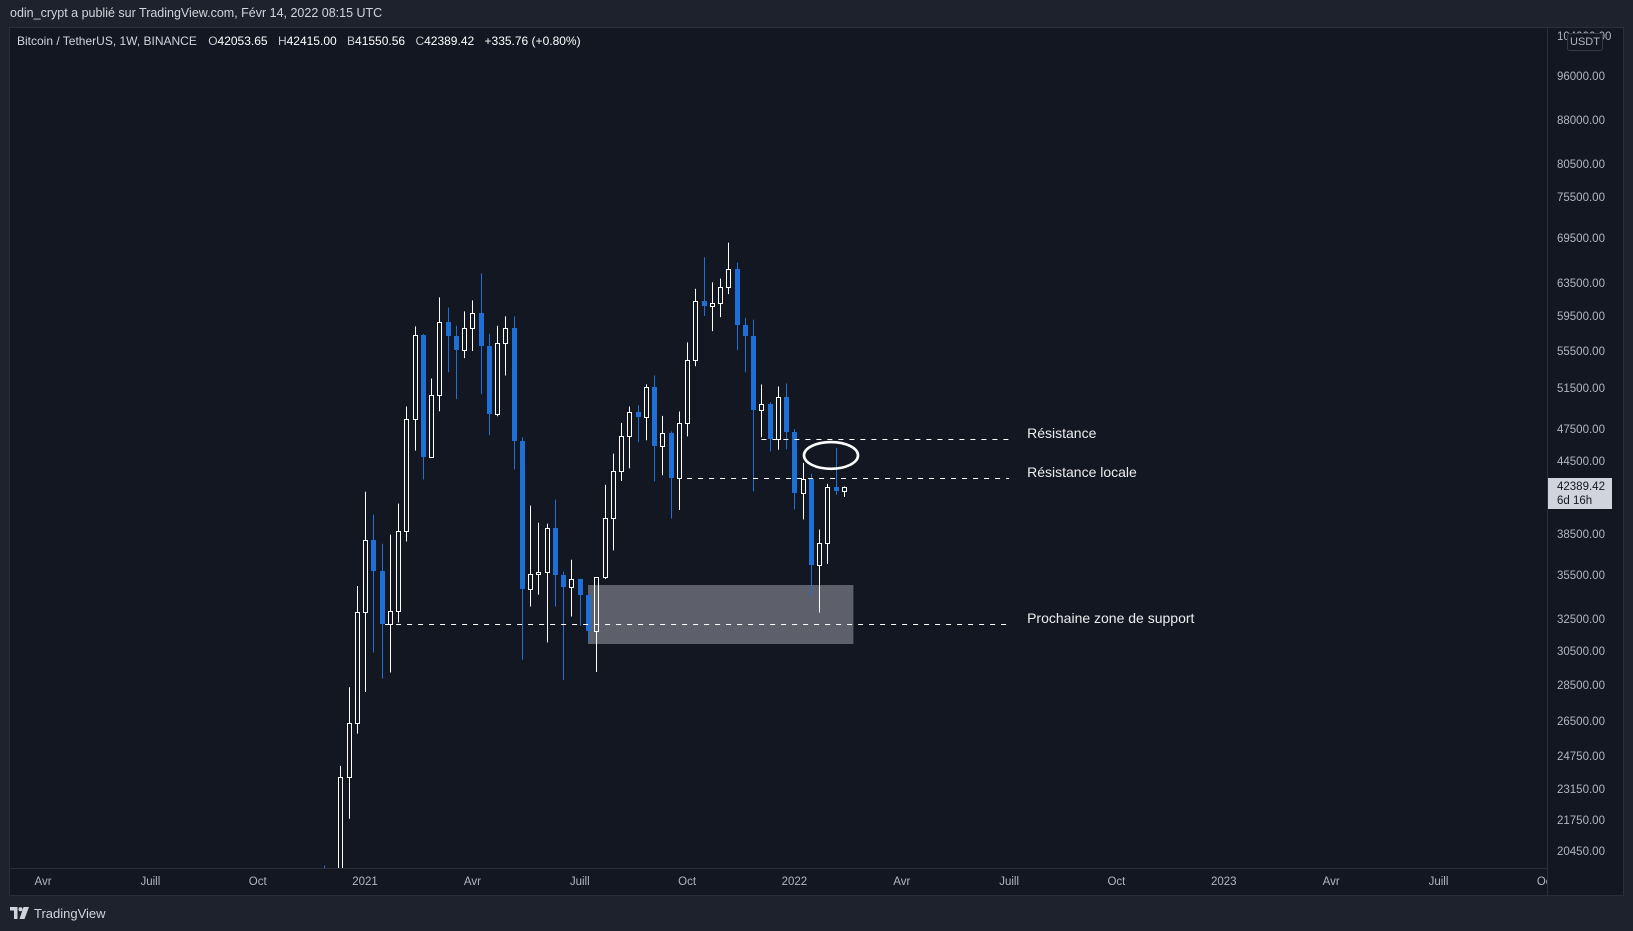 The height and width of the screenshot is (931, 1633). What do you see at coordinates (831, 455) in the screenshot?
I see `highlight-ellipse` at bounding box center [831, 455].